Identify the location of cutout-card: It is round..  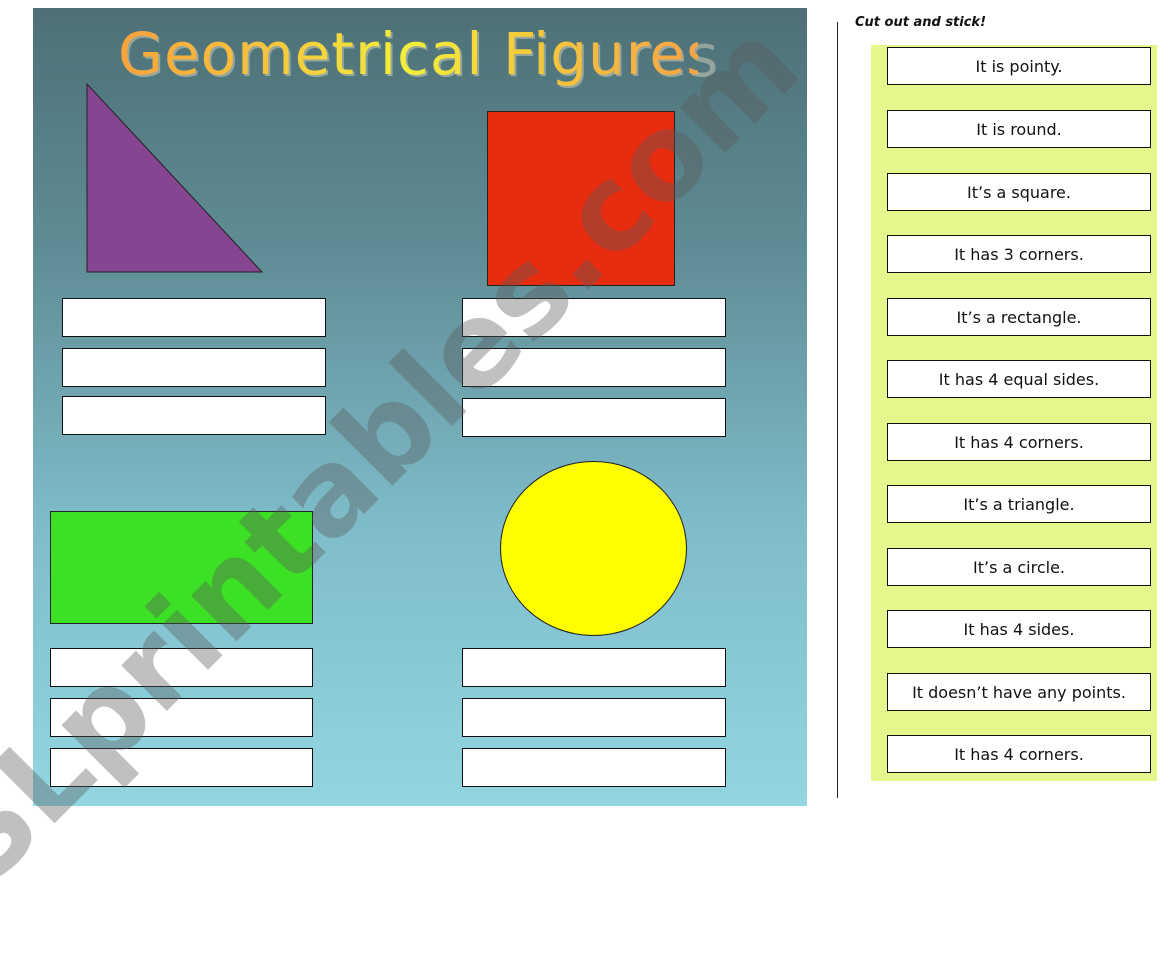
(1019, 129).